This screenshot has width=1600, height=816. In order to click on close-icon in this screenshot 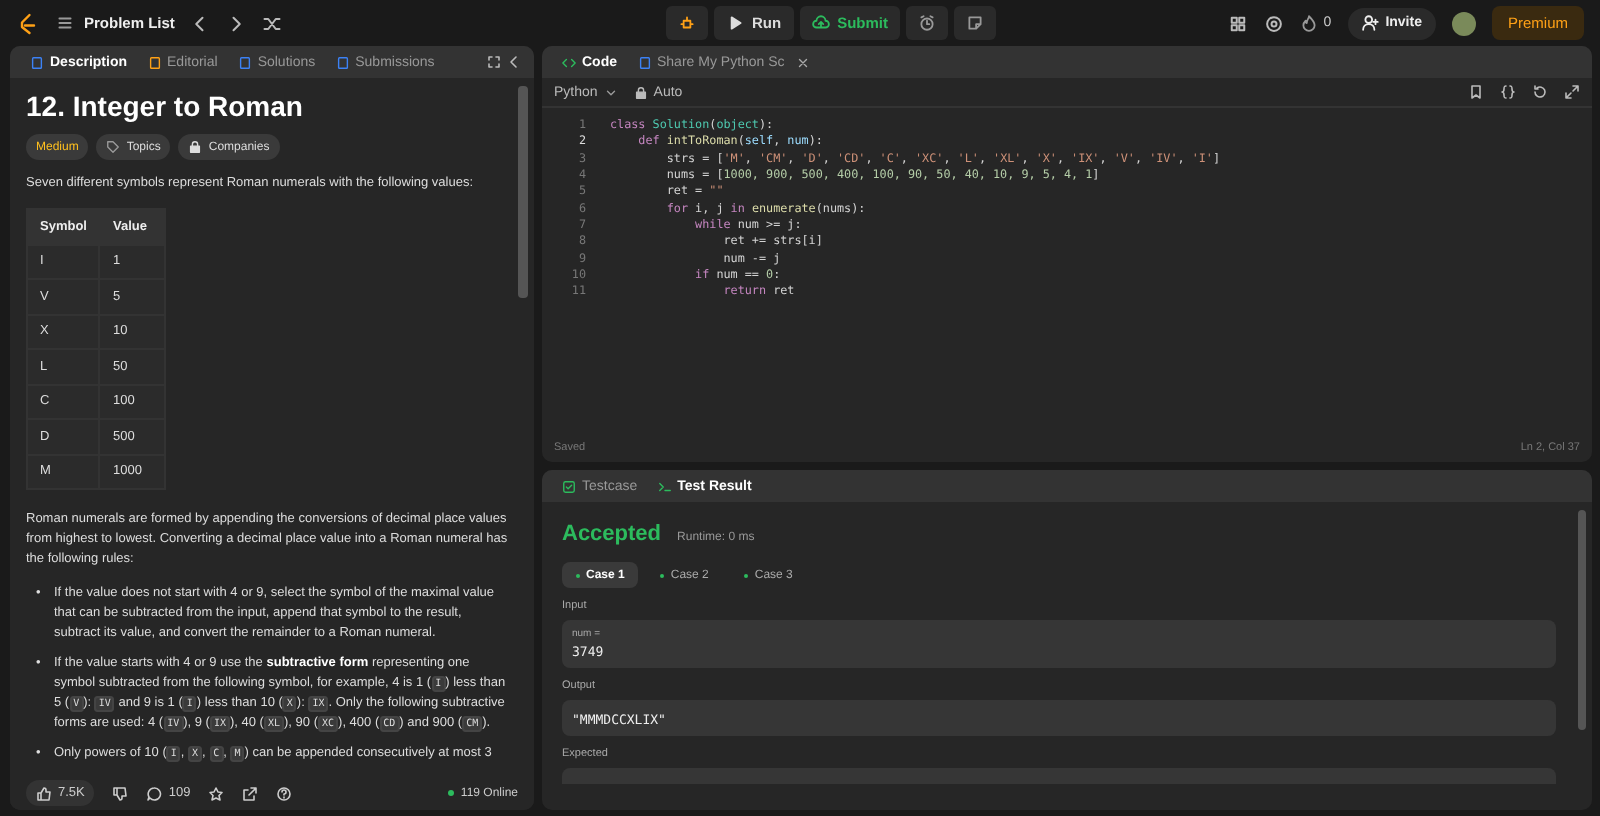, I will do `click(803, 62)`.